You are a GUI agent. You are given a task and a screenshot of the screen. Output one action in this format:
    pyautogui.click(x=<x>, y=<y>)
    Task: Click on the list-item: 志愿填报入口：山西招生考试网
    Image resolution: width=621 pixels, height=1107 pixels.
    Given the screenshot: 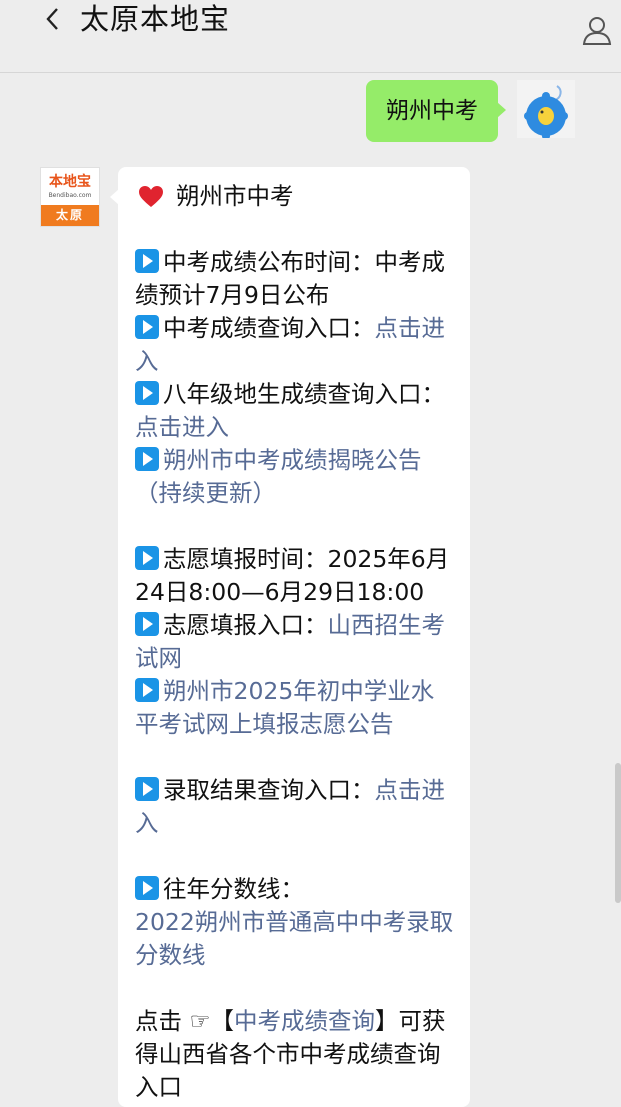 What is the action you would take?
    pyautogui.click(x=290, y=641)
    